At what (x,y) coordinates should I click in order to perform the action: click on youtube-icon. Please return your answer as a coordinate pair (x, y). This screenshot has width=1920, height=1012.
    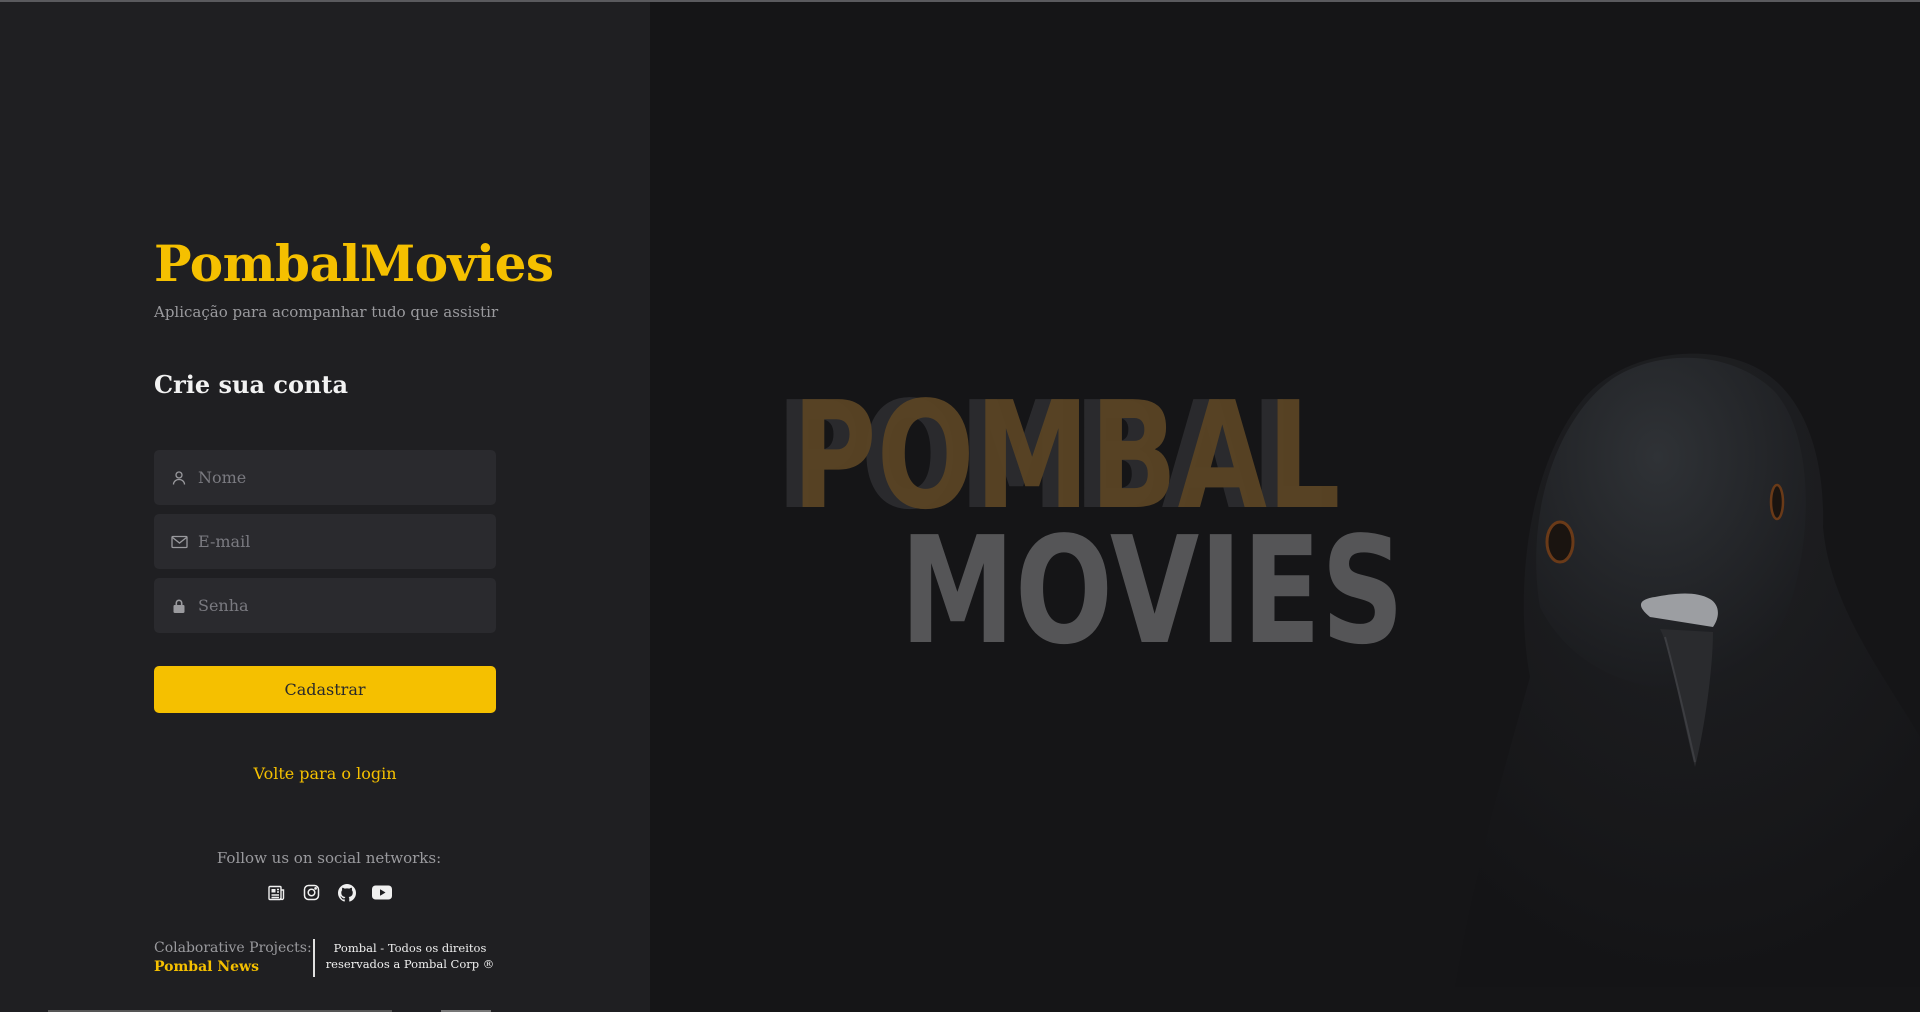
    Looking at the image, I should click on (381, 892).